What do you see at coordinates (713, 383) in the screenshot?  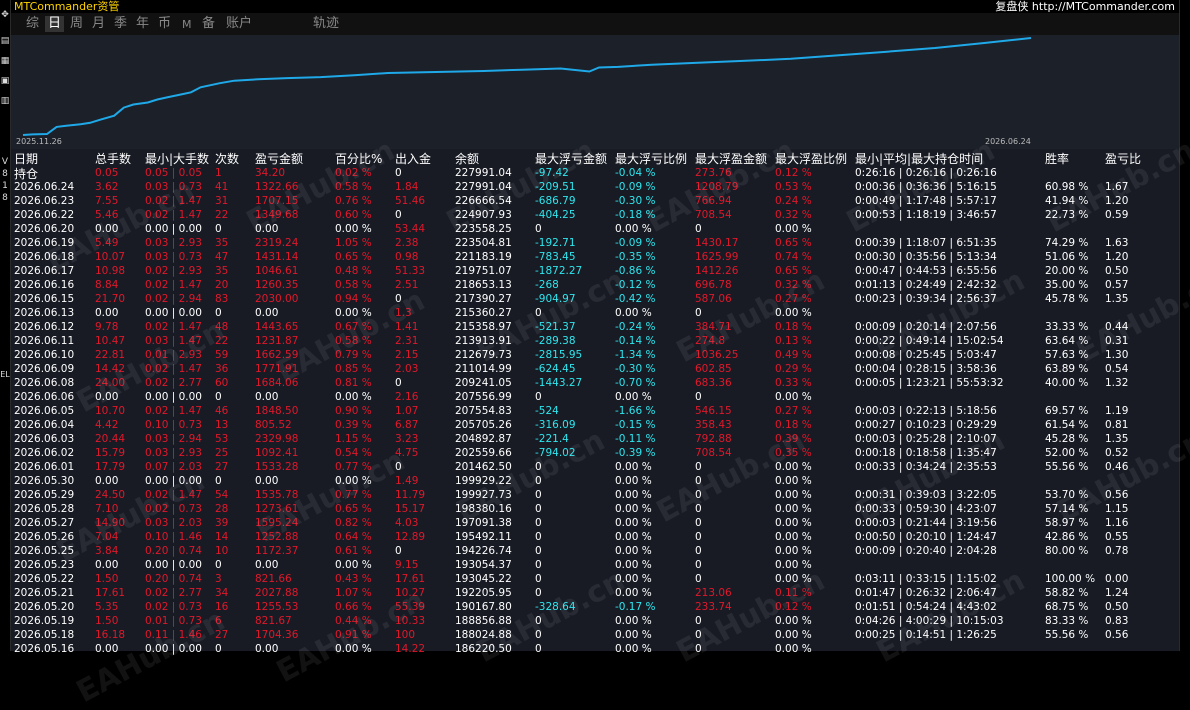 I see `cell-max-float-profit: 683.36` at bounding box center [713, 383].